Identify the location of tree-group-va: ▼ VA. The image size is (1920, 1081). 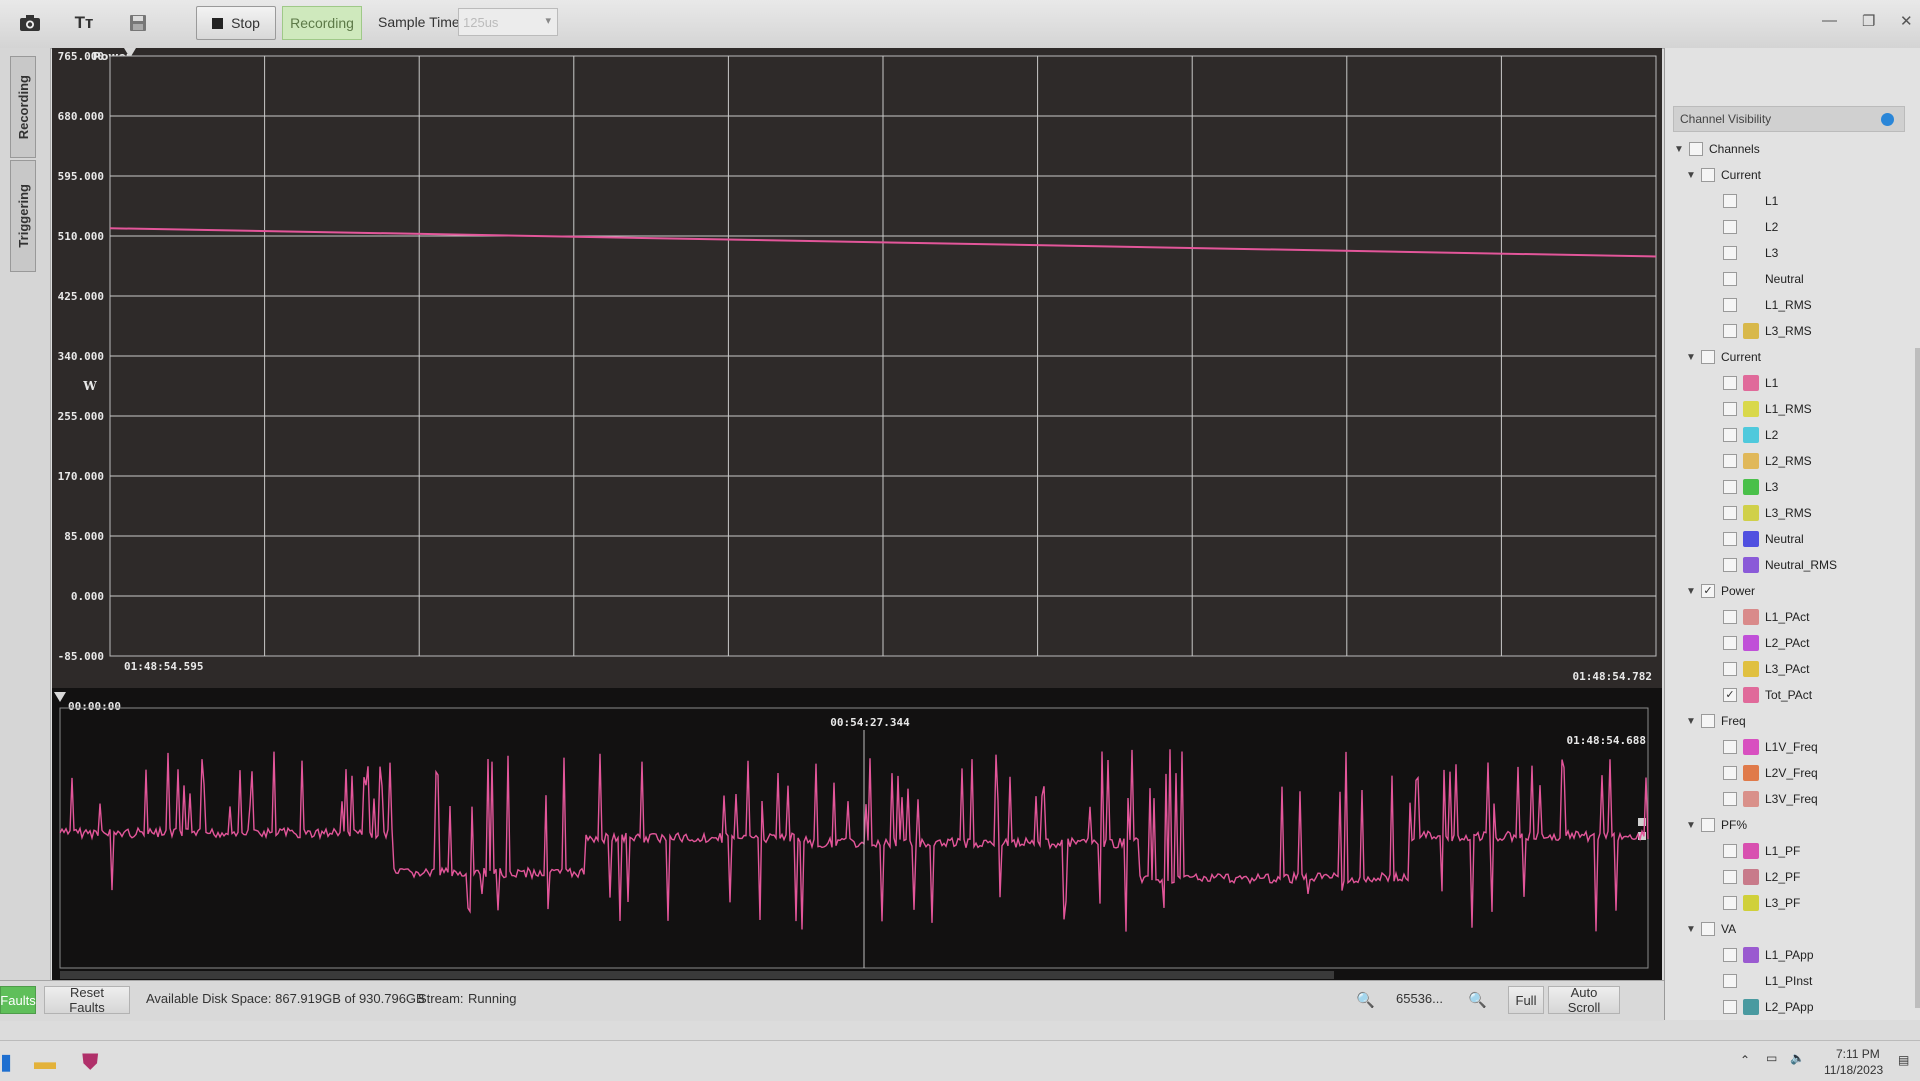
(1793, 929).